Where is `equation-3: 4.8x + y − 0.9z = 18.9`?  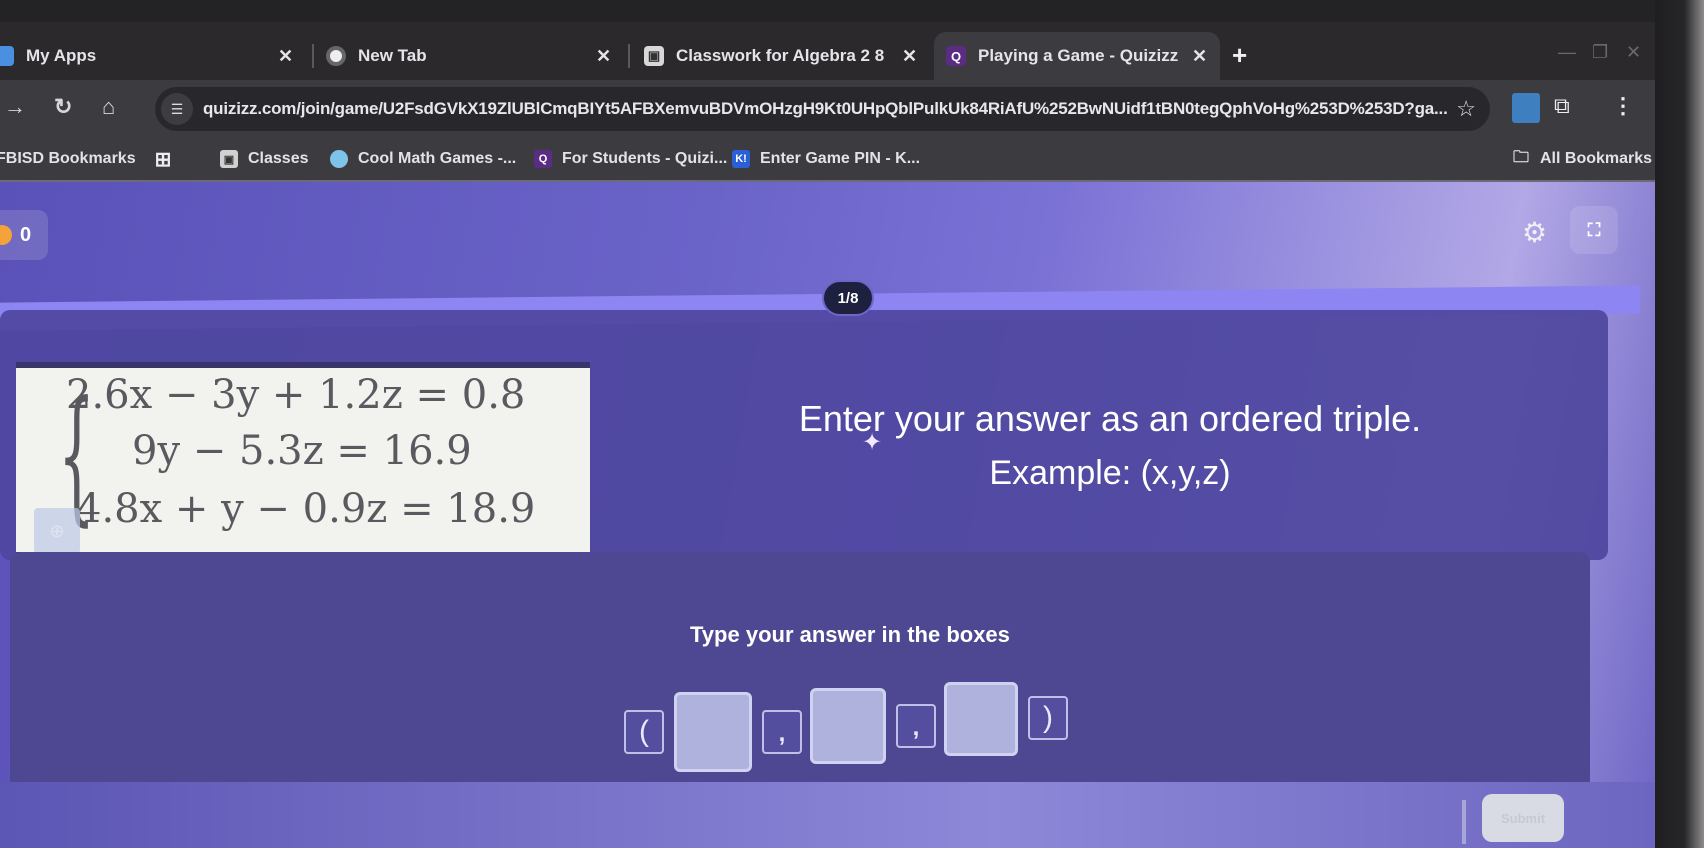
equation-3: 4.8x + y − 0.9z = 18.9 is located at coordinates (306, 509).